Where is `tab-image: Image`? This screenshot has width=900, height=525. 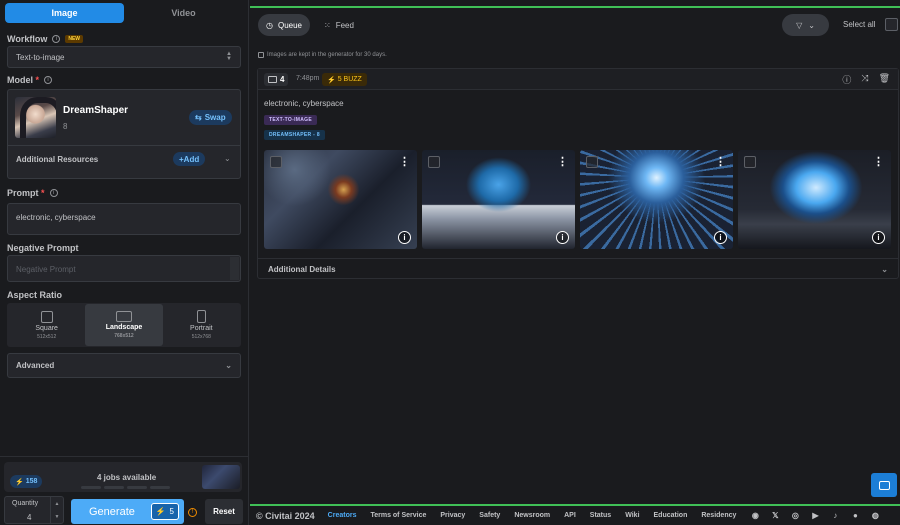
tab-image: Image is located at coordinates (64, 13).